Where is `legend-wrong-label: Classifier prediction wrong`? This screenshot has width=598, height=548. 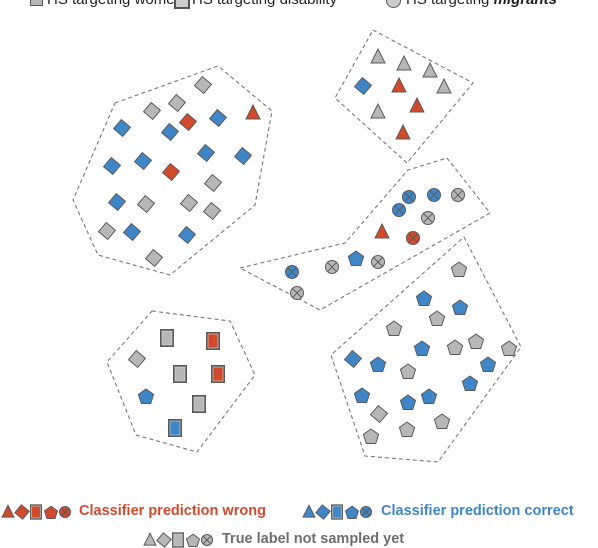
legend-wrong-label: Classifier prediction wrong is located at coordinates (172, 511).